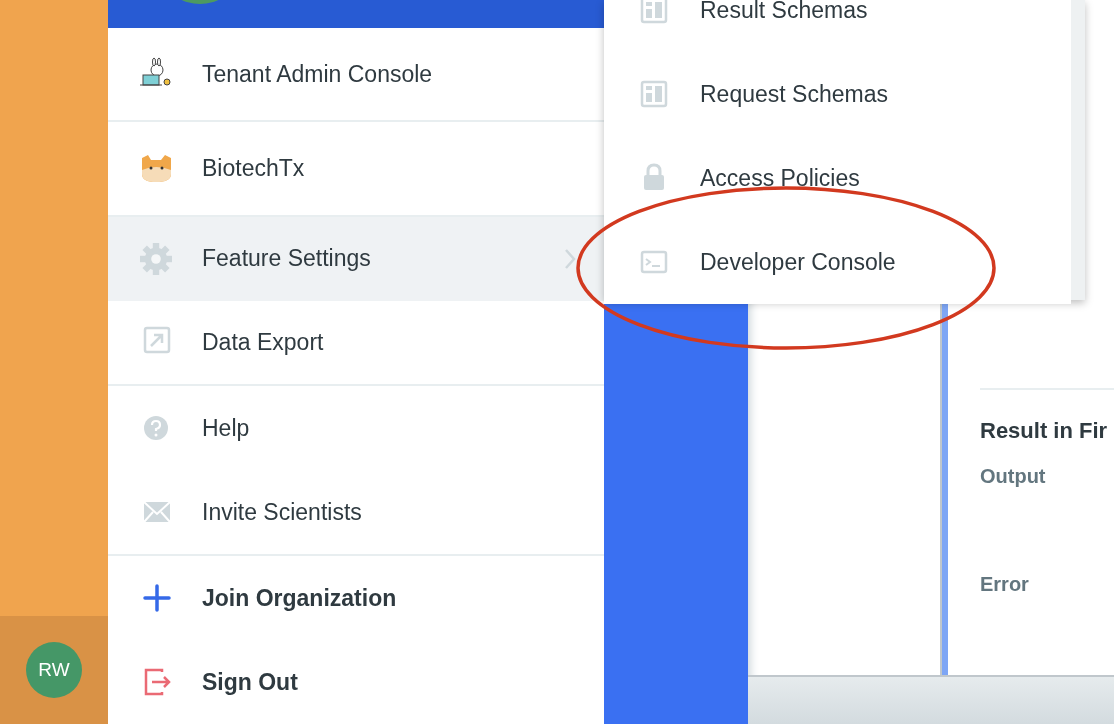 The width and height of the screenshot is (1114, 724). Describe the element at coordinates (356, 258) in the screenshot. I see `menu-item: Feature Settings` at that location.